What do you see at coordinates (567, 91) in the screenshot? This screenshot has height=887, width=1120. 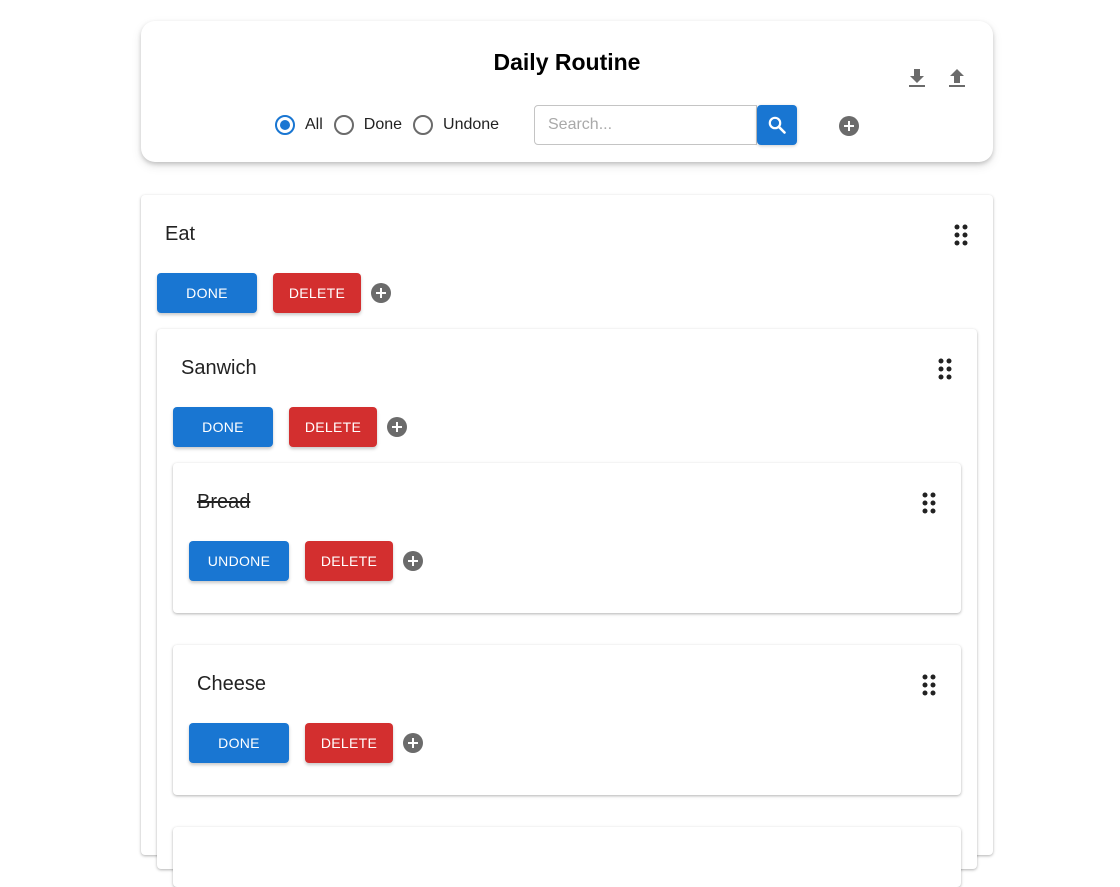 I see `header-card: Daily Routine All Done Undone` at bounding box center [567, 91].